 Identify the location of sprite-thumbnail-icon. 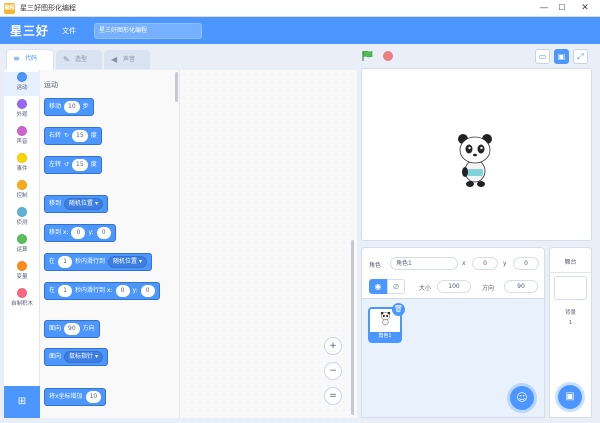
(385, 318).